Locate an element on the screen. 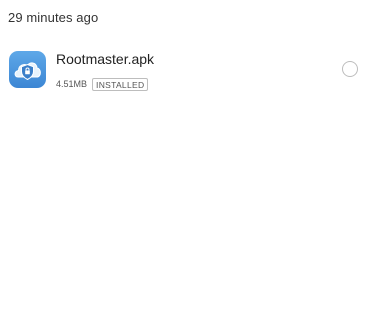  select-radio-button is located at coordinates (350, 69).